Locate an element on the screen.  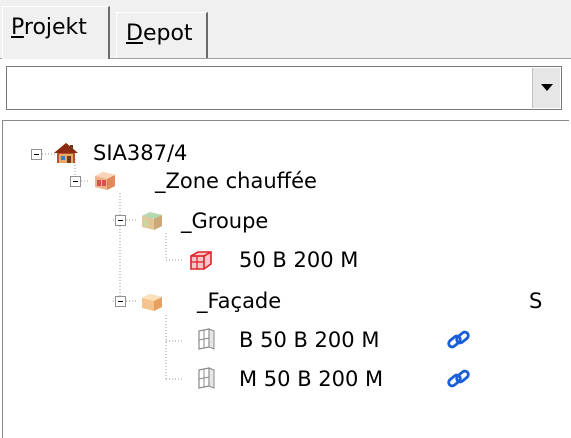
expand-toggle-zone is located at coordinates (75, 181).